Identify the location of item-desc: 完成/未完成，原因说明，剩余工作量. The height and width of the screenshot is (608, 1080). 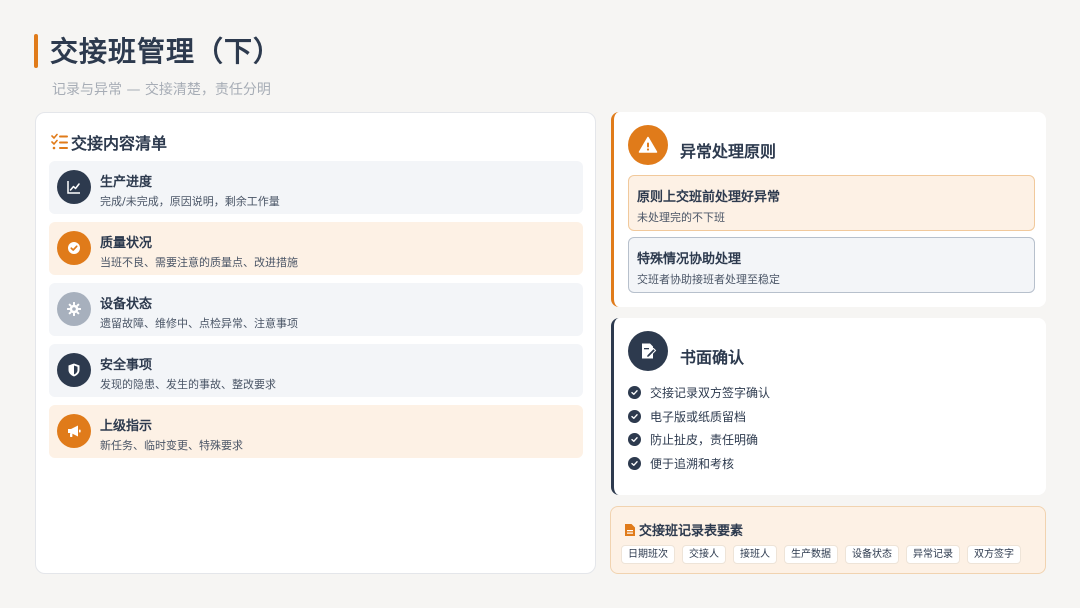
(190, 201).